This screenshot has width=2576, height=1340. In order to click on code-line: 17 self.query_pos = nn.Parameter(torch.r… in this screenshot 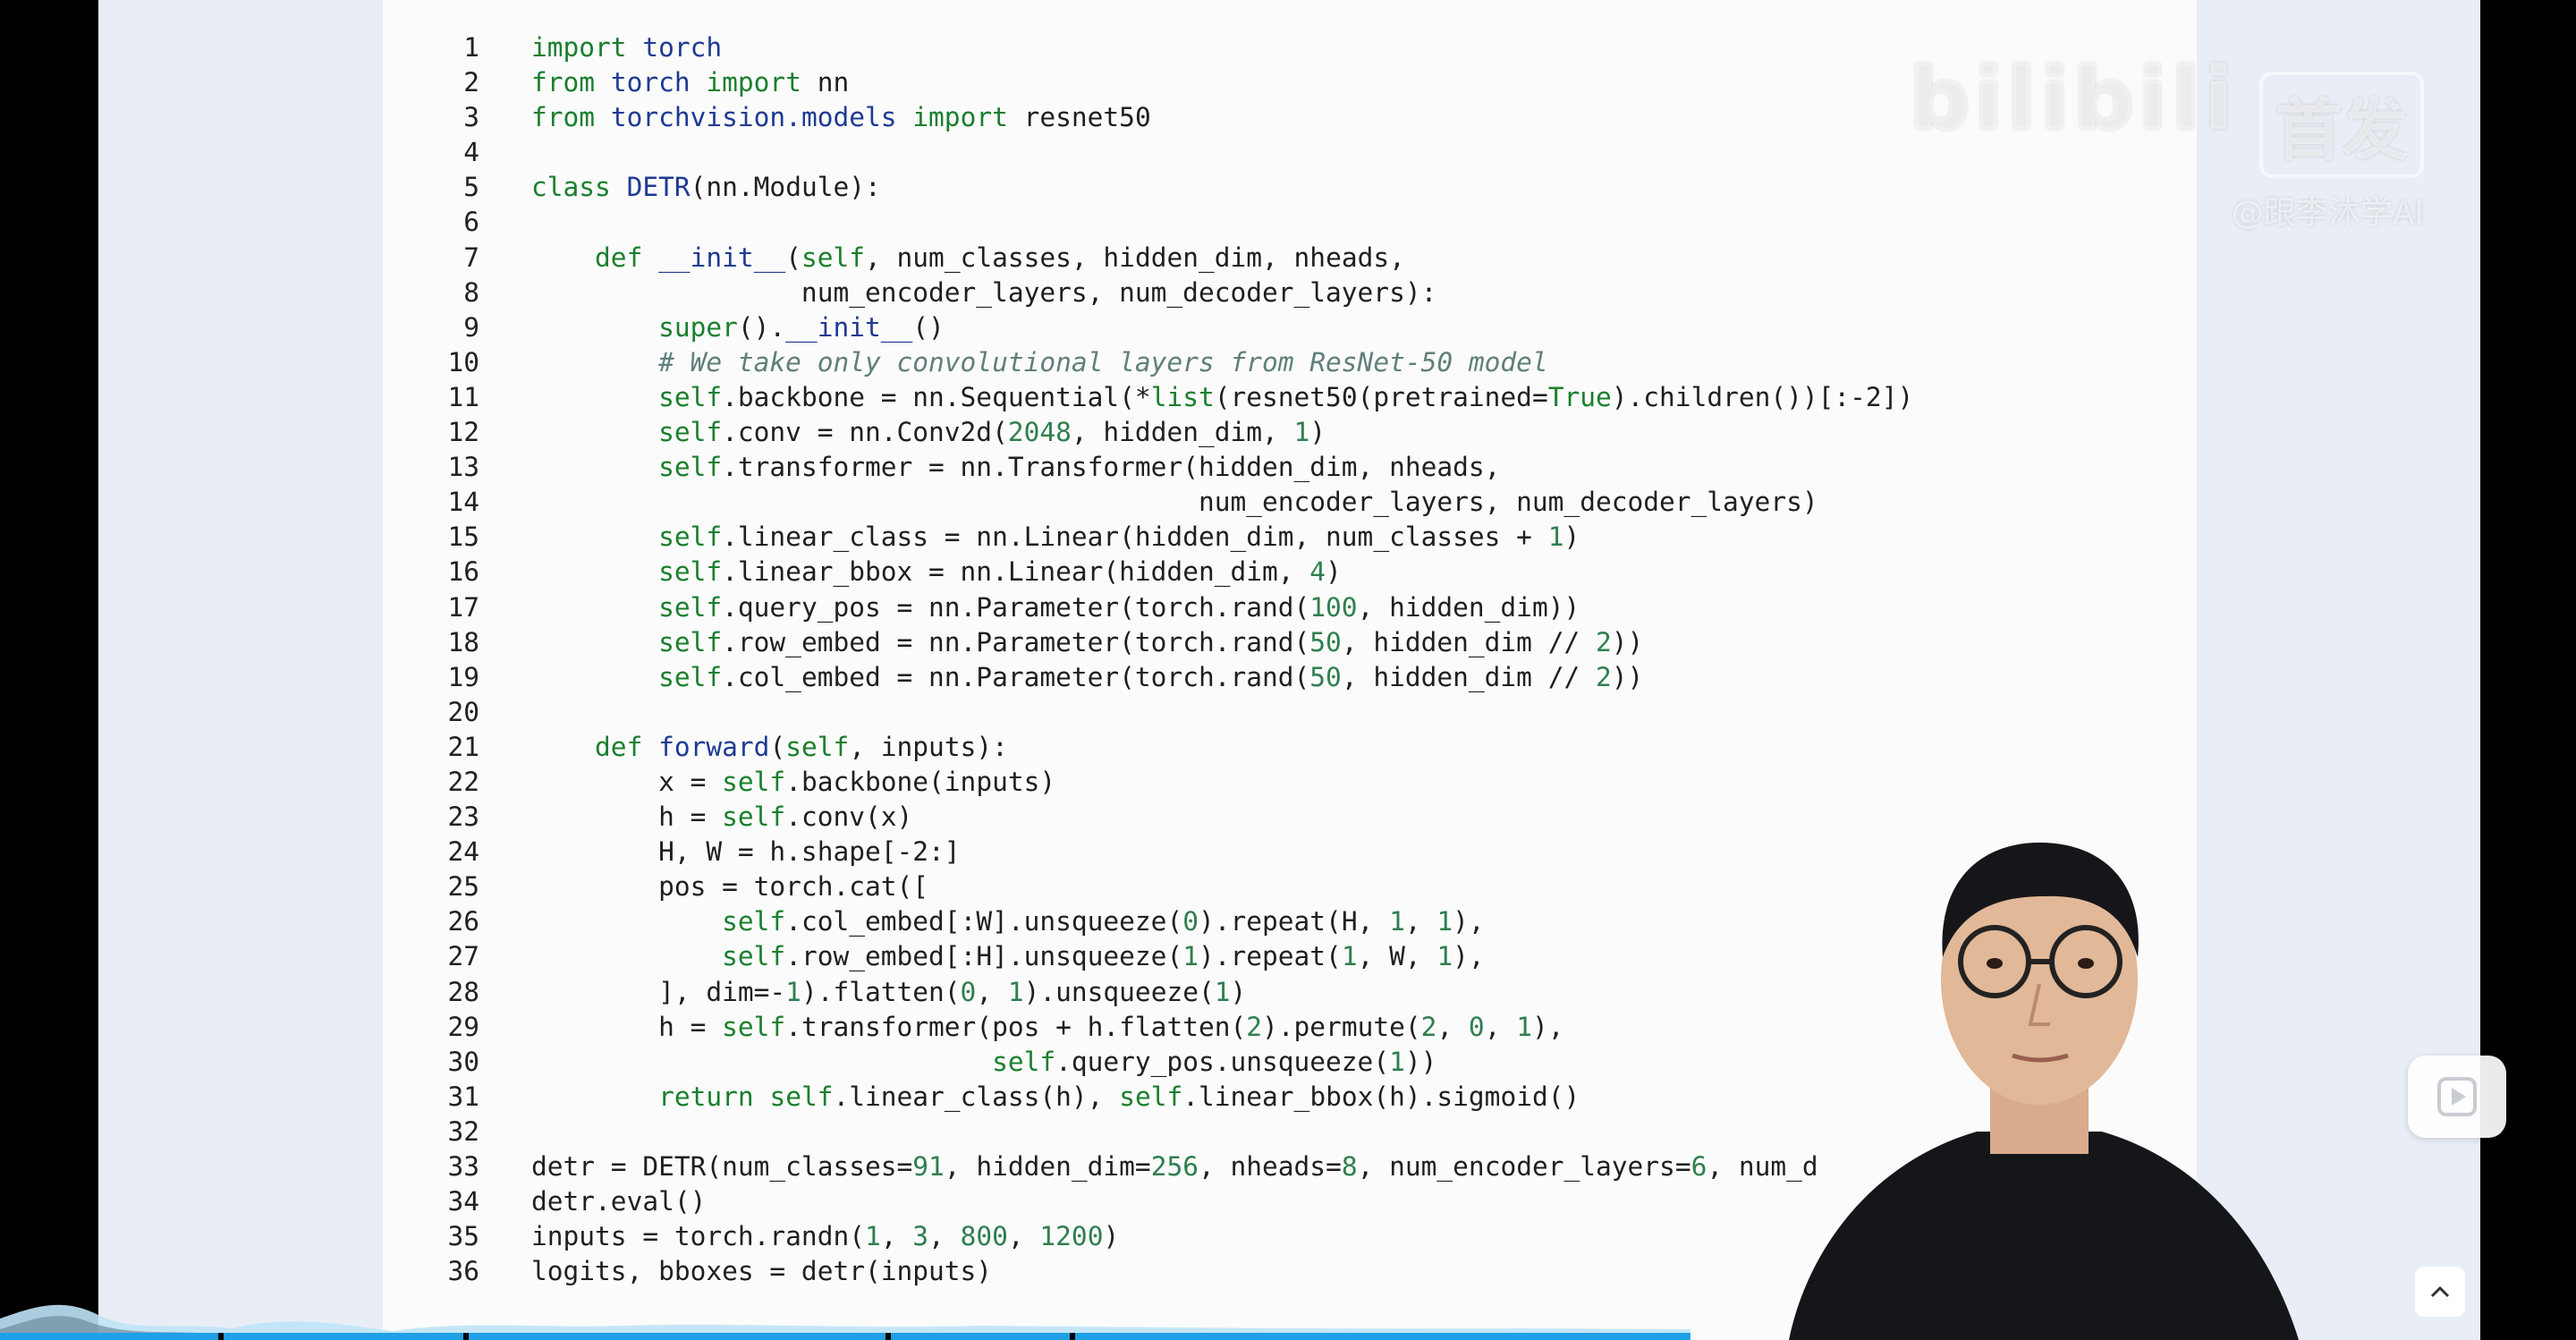, I will do `click(1166, 607)`.